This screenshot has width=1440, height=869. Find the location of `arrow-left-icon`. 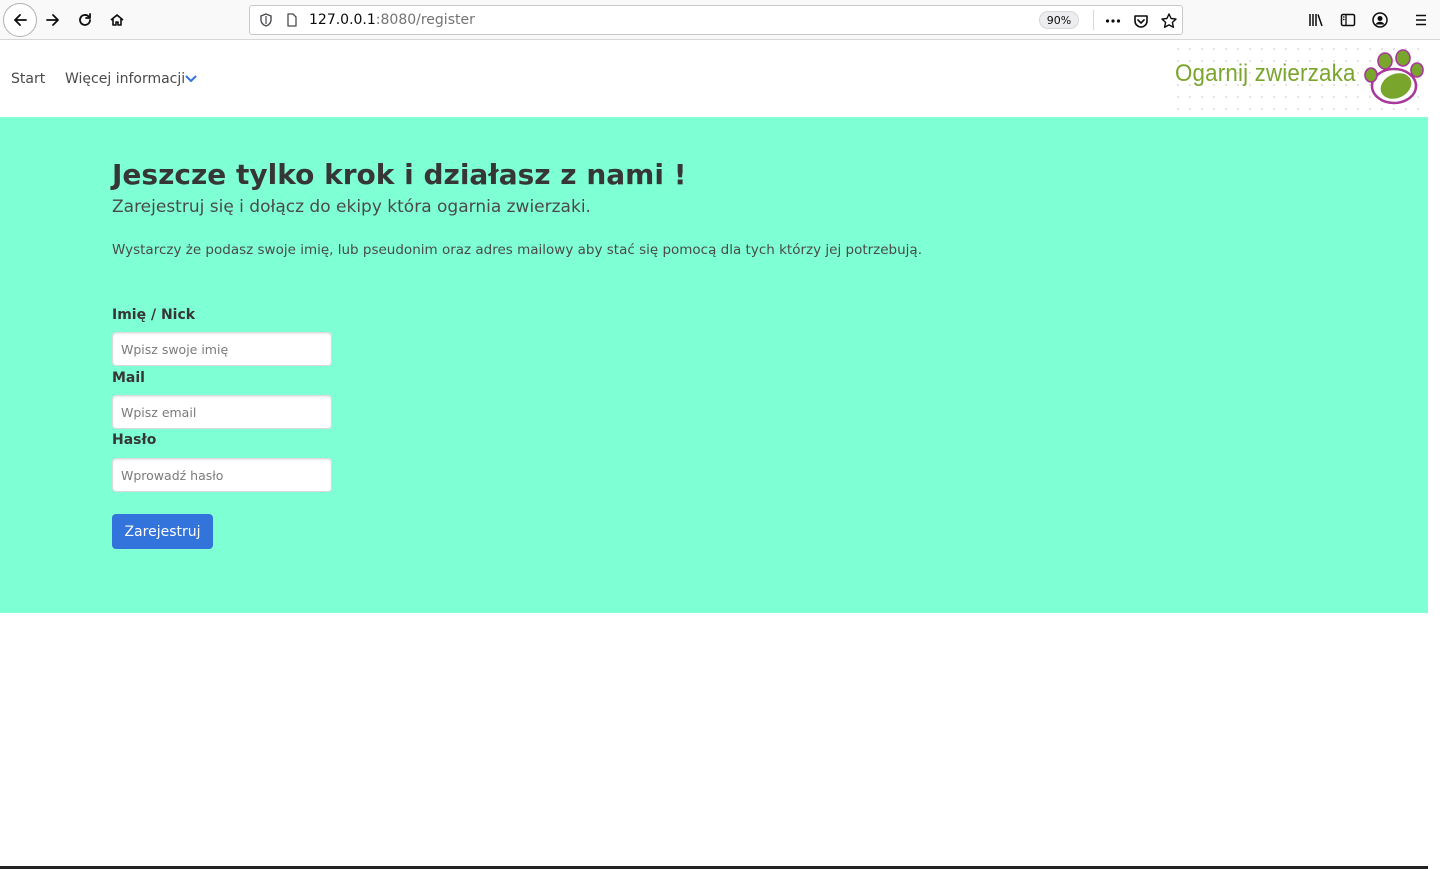

arrow-left-icon is located at coordinates (20, 20).